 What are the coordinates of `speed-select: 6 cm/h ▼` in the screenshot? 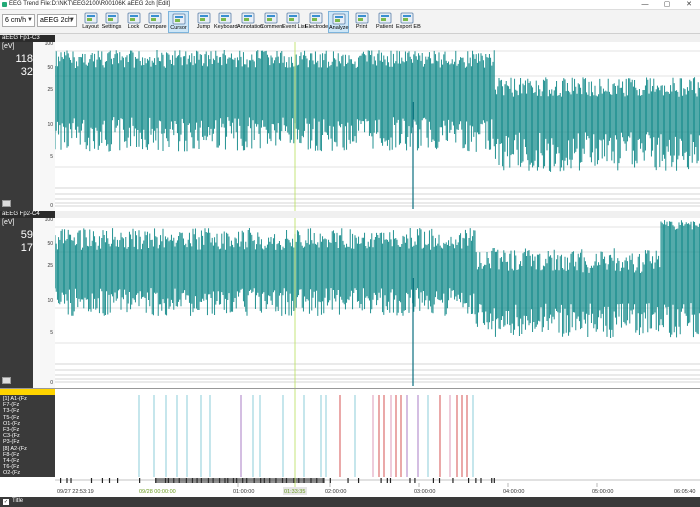 It's located at (18, 20).